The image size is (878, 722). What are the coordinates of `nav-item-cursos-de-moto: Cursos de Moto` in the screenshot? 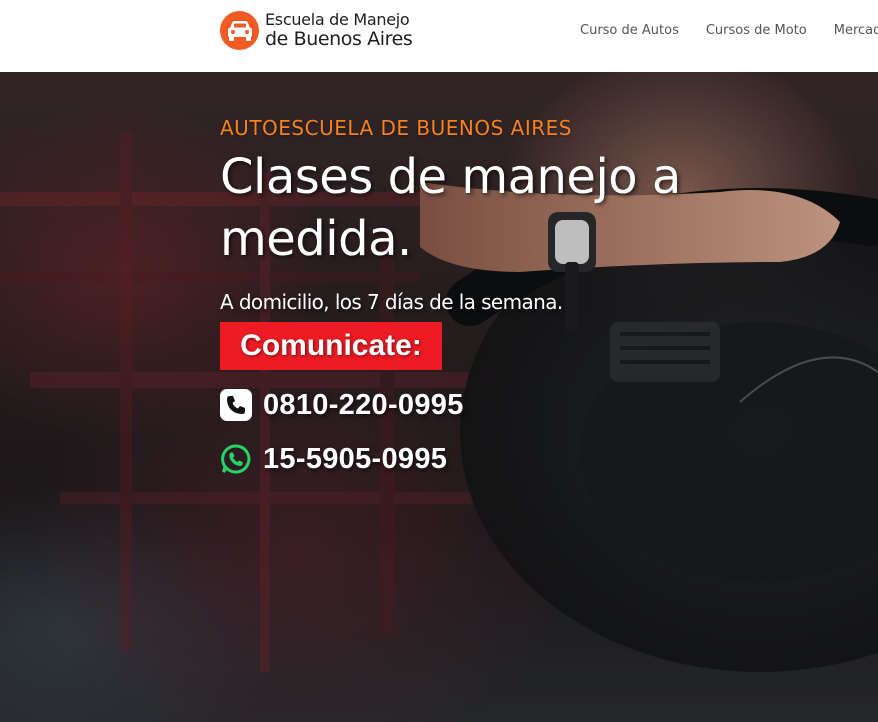 It's located at (756, 31).